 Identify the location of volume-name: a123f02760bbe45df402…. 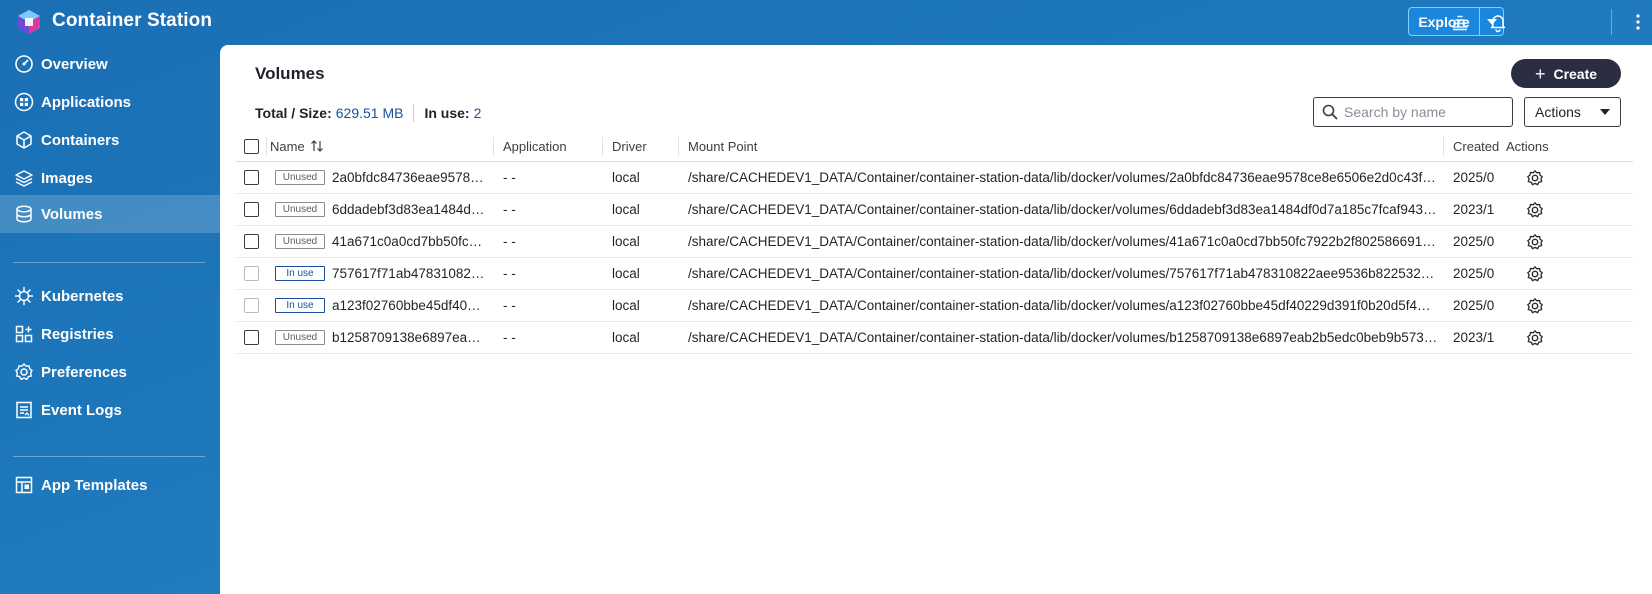
(409, 305).